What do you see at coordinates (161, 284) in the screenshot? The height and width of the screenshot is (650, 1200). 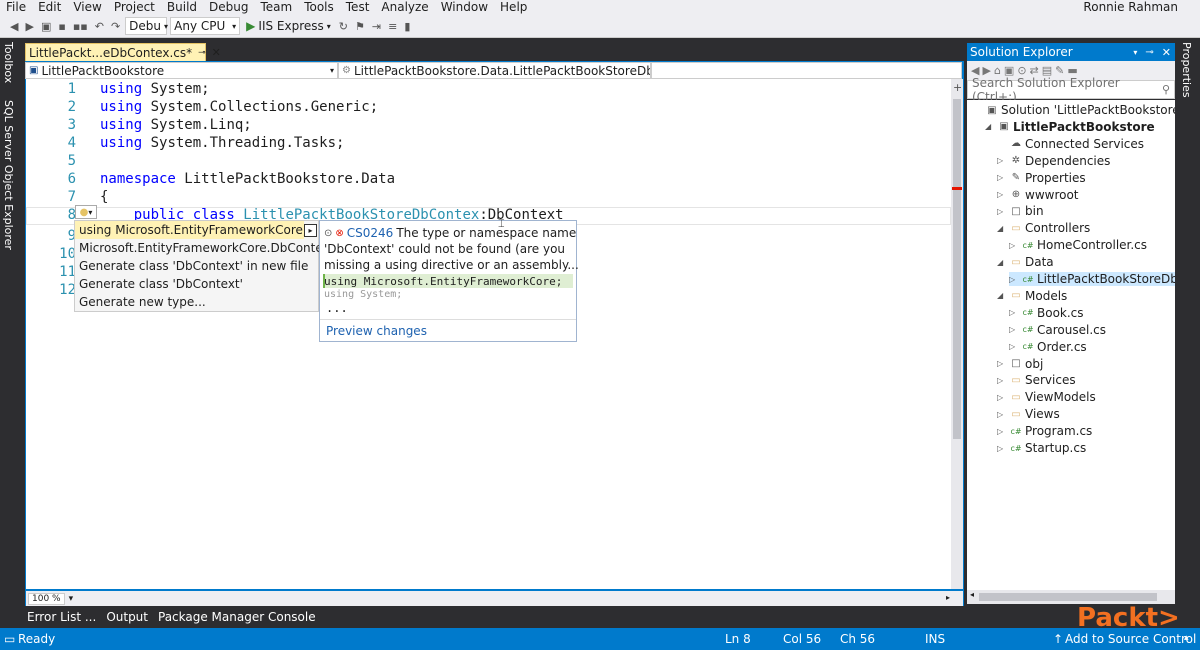 I see `quick-action-item: Generate class 'DbContext'` at bounding box center [161, 284].